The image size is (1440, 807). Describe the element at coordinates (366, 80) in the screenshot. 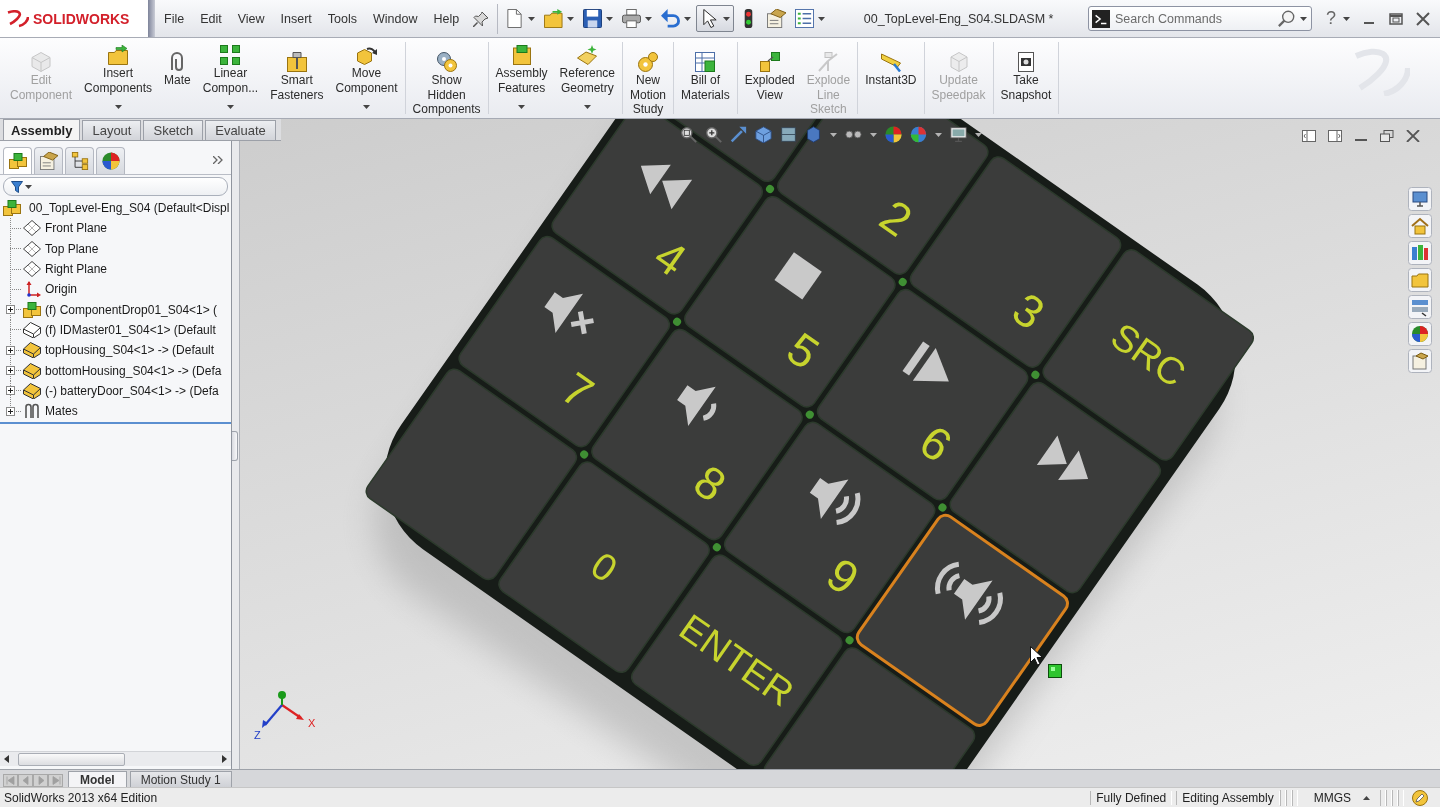

I see `ribbon-button: Move Component` at that location.